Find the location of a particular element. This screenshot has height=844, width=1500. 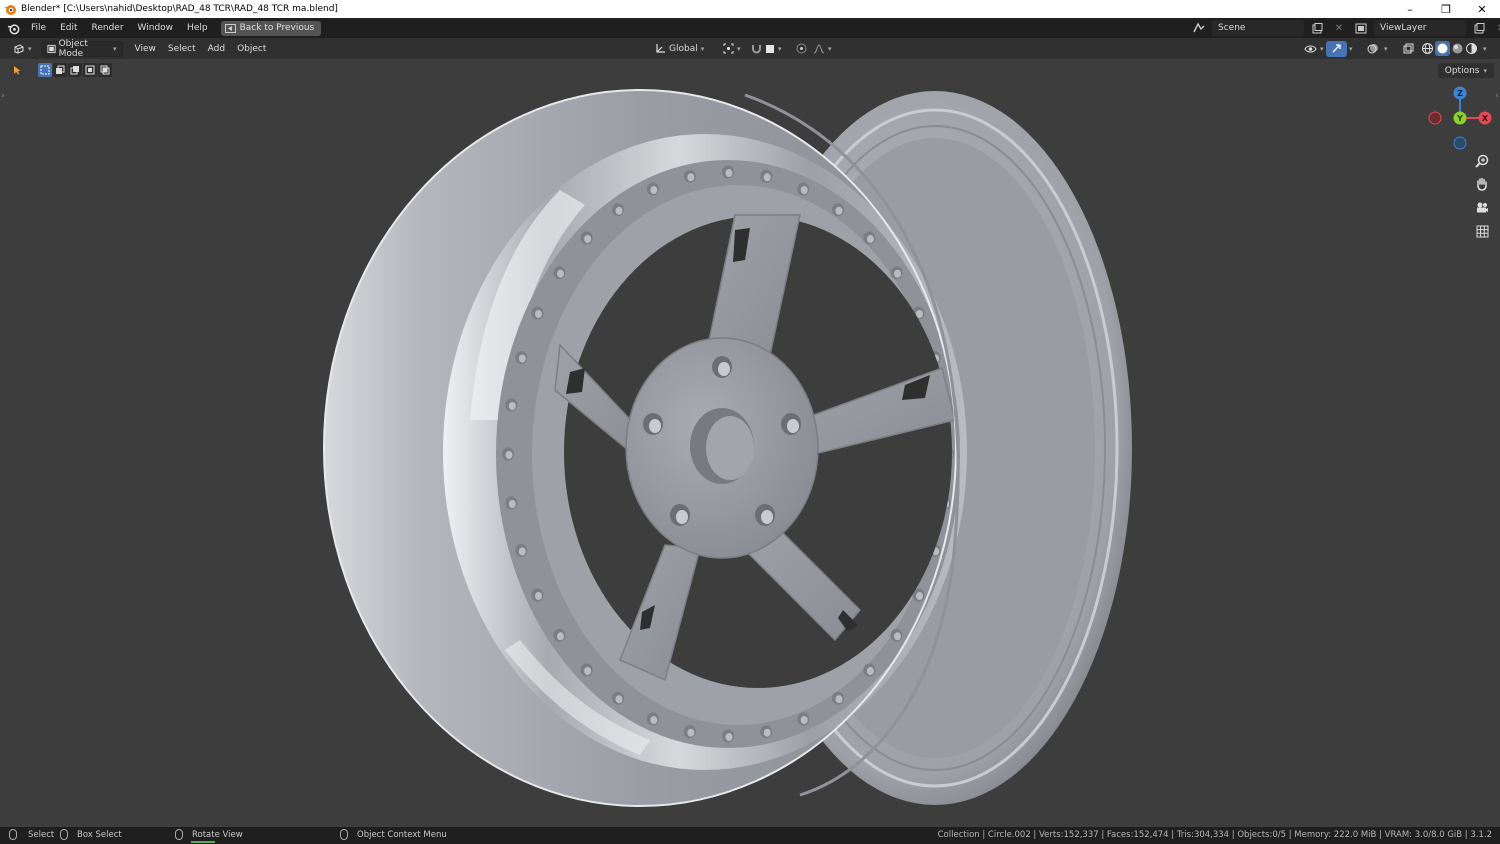

remove-view-layer-icon: ✕ is located at coordinates (1496, 28).